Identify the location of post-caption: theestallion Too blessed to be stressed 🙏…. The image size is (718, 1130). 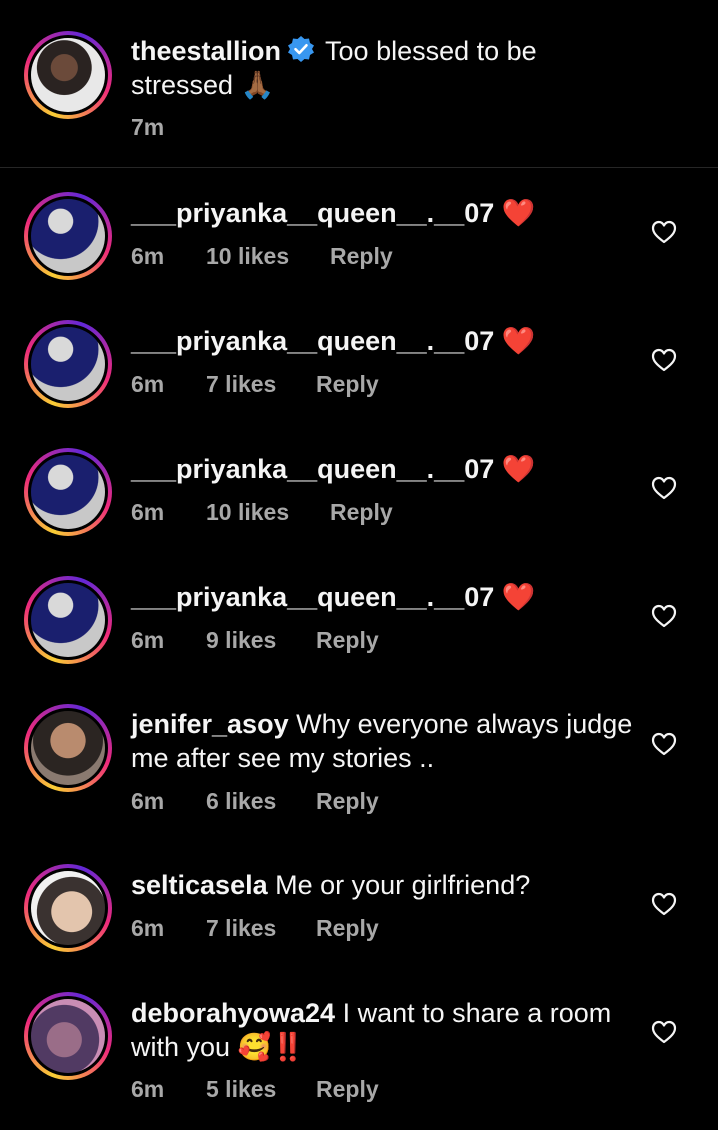
(359, 84).